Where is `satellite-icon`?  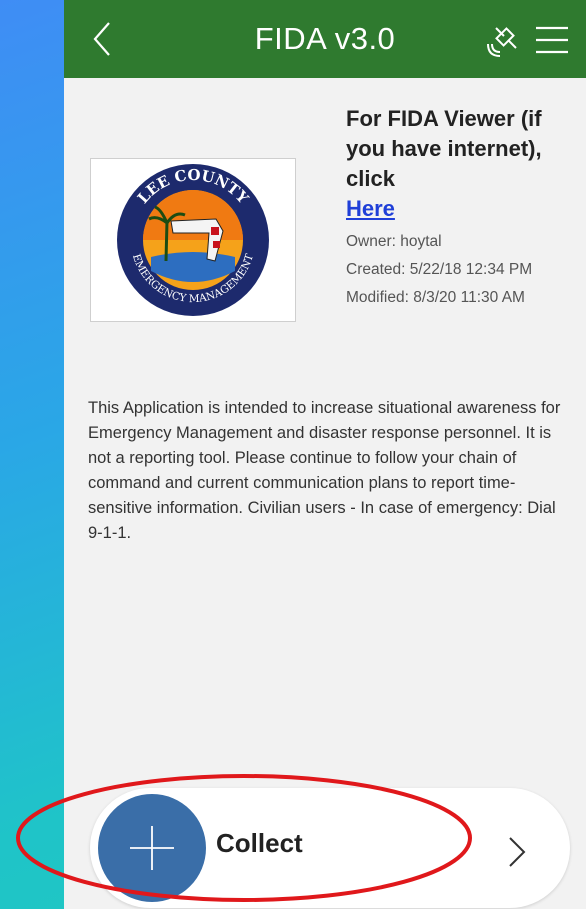 satellite-icon is located at coordinates (502, 42).